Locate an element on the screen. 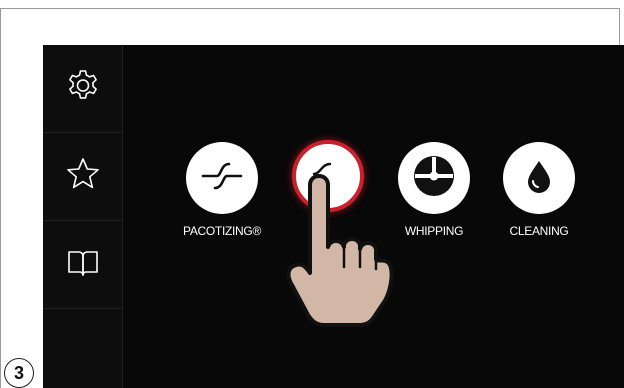  book-icon is located at coordinates (83, 264).